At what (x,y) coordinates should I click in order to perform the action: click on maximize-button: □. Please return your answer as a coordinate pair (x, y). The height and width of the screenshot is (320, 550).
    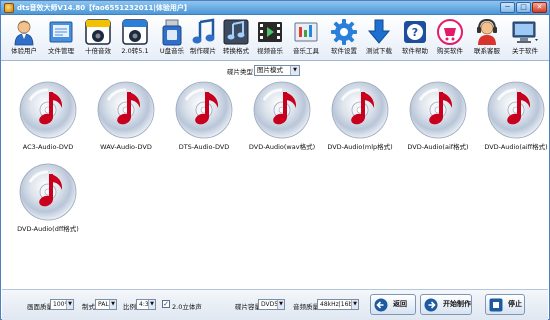
    Looking at the image, I should click on (523, 7).